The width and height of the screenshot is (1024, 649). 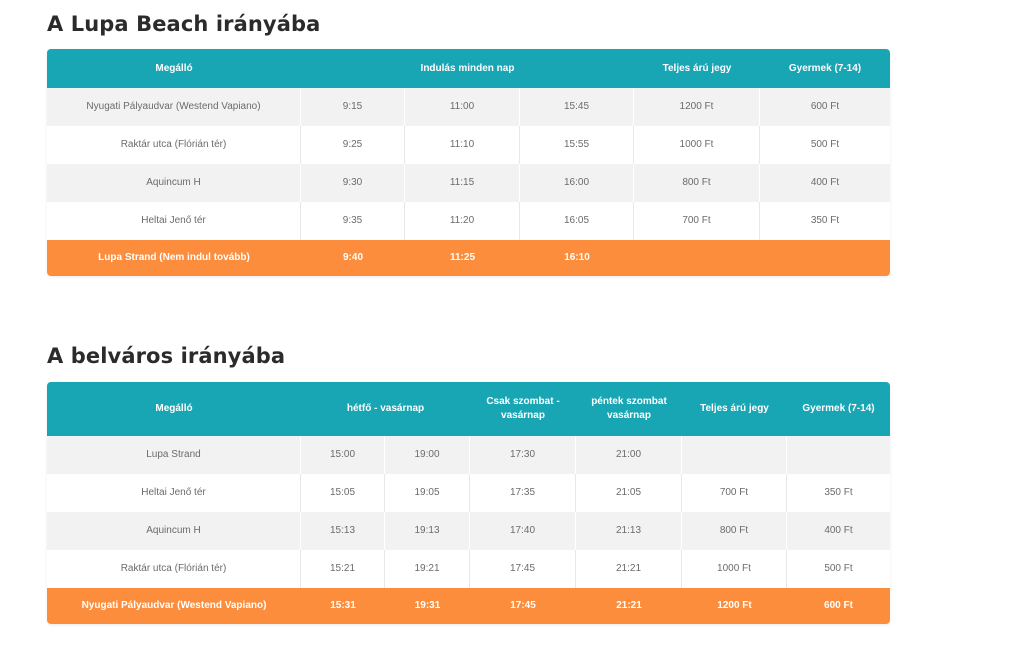 I want to click on cell-t2: 11:00, so click(x=462, y=107).